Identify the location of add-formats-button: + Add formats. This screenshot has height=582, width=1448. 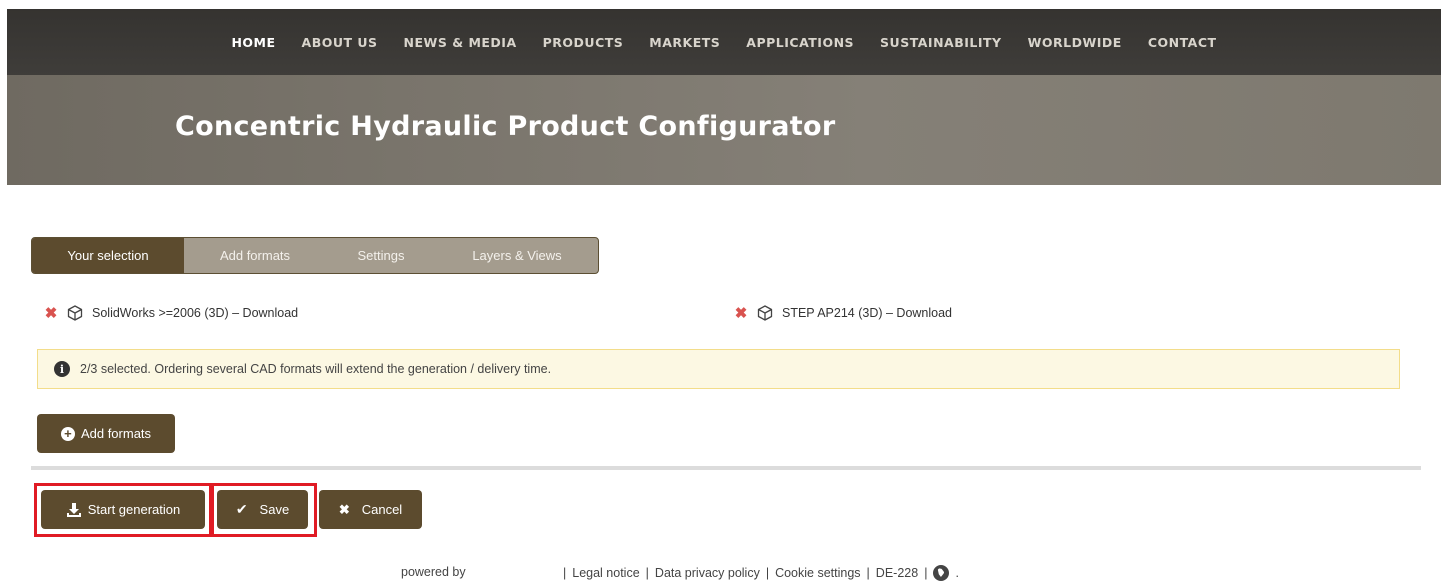
(106, 433).